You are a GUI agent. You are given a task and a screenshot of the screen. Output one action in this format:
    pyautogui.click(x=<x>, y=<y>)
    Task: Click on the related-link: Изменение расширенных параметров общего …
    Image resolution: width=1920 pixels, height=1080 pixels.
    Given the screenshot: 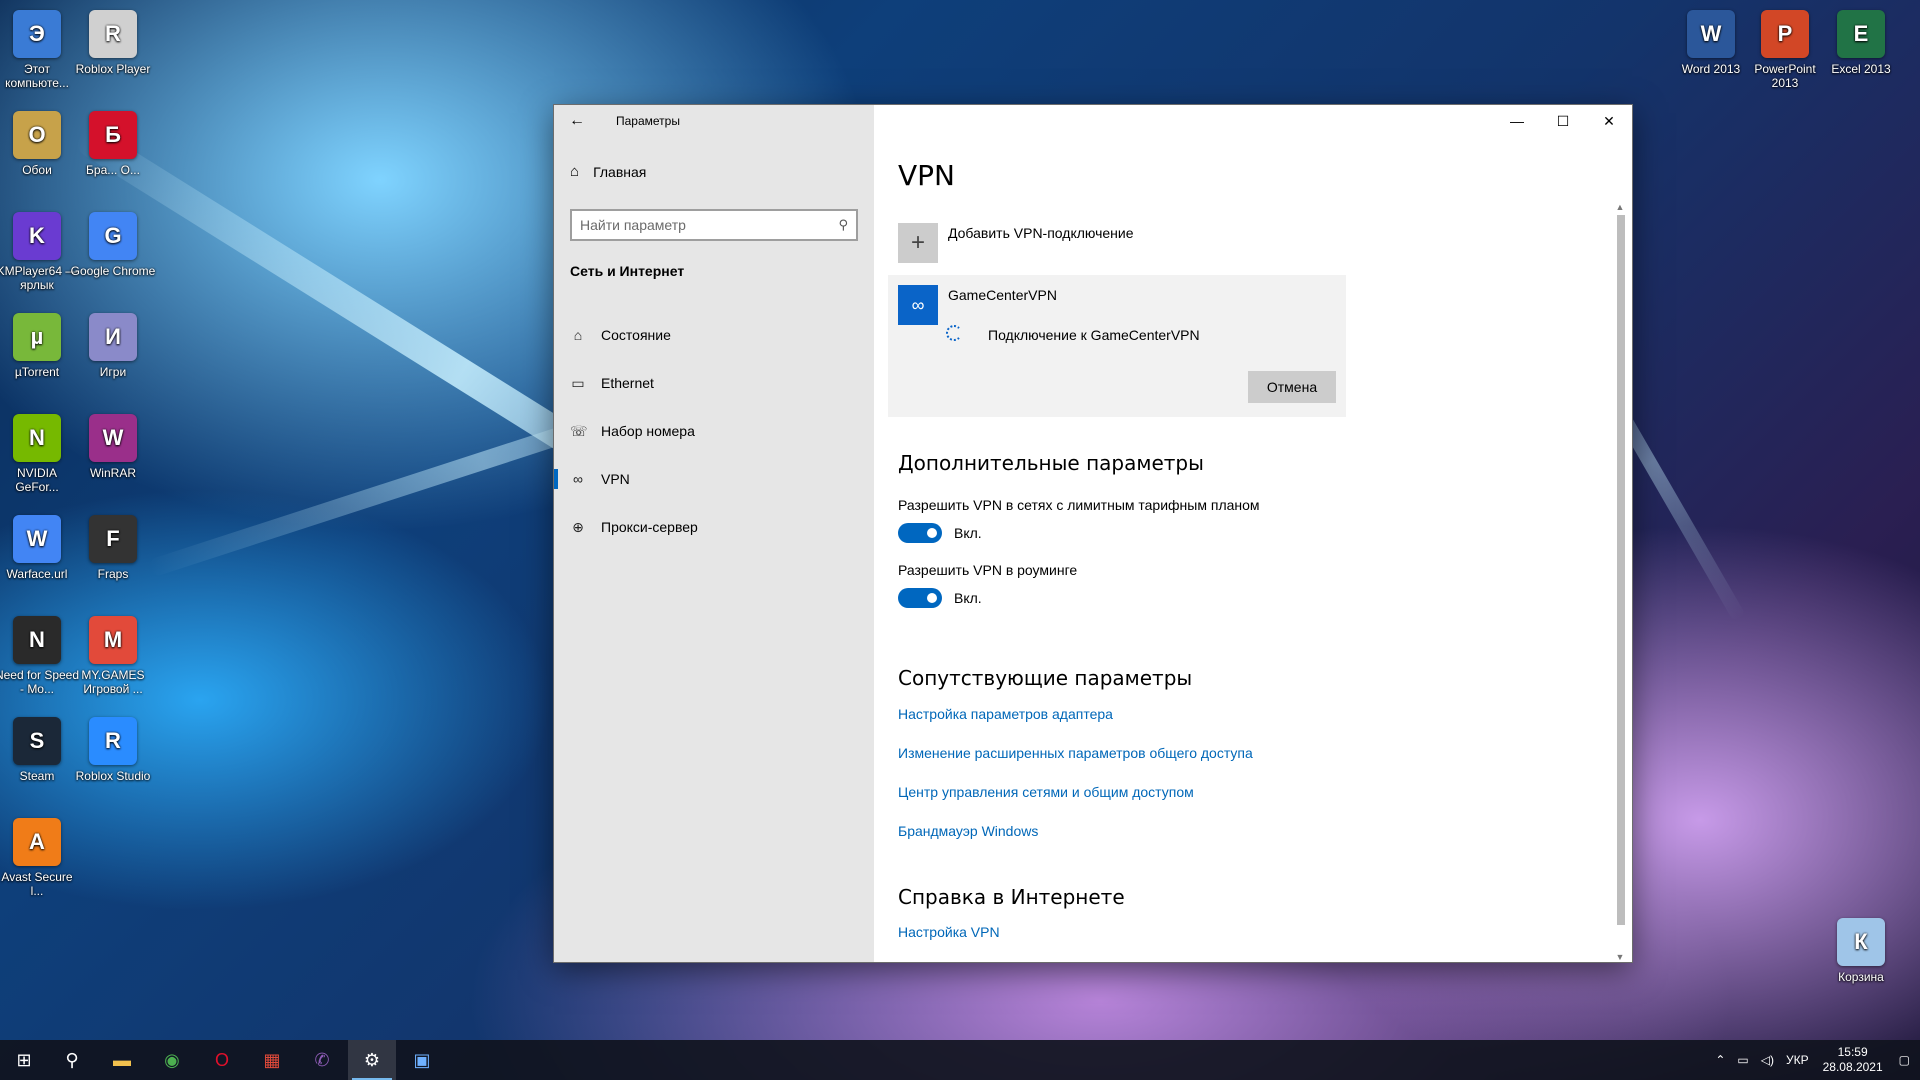 What is the action you would take?
    pyautogui.click(x=1075, y=753)
    